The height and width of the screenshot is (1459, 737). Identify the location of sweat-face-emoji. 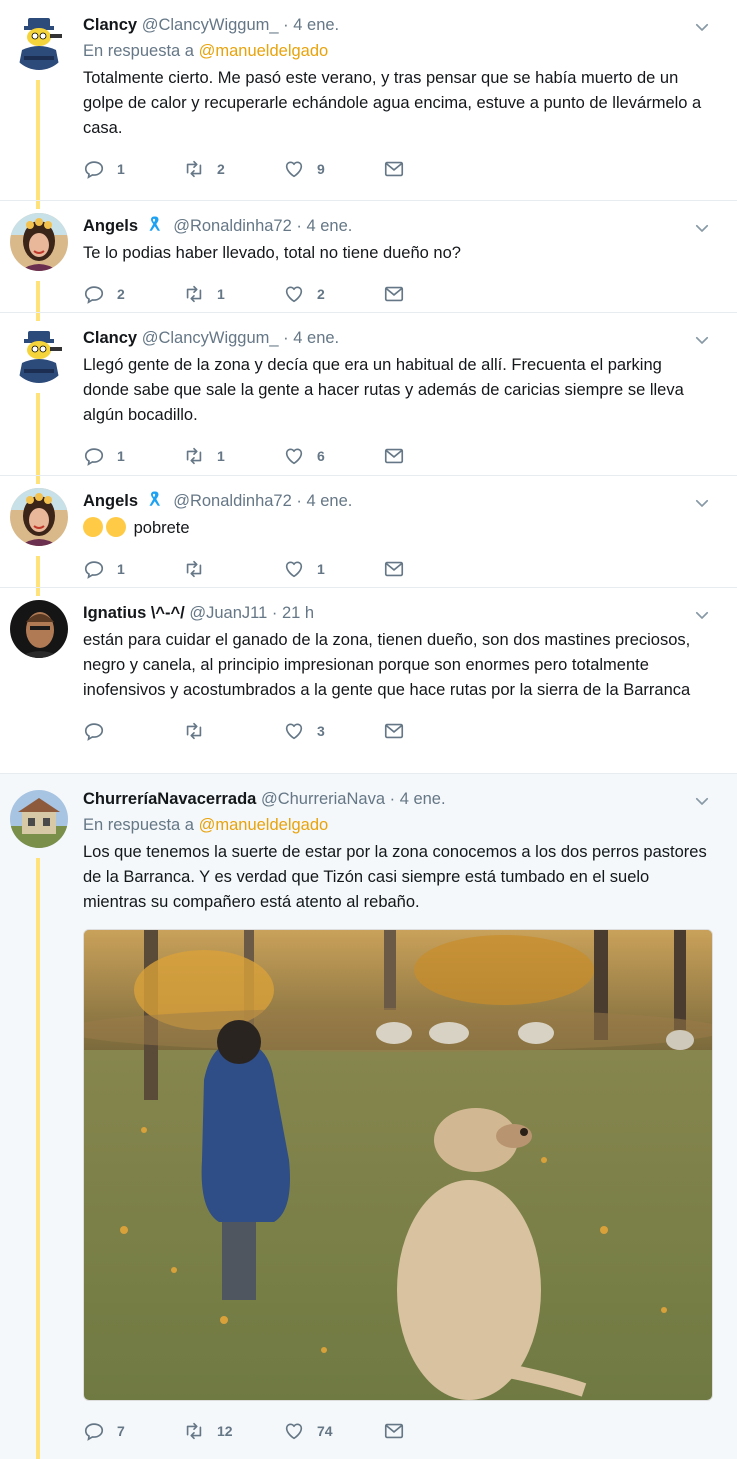
(93, 527).